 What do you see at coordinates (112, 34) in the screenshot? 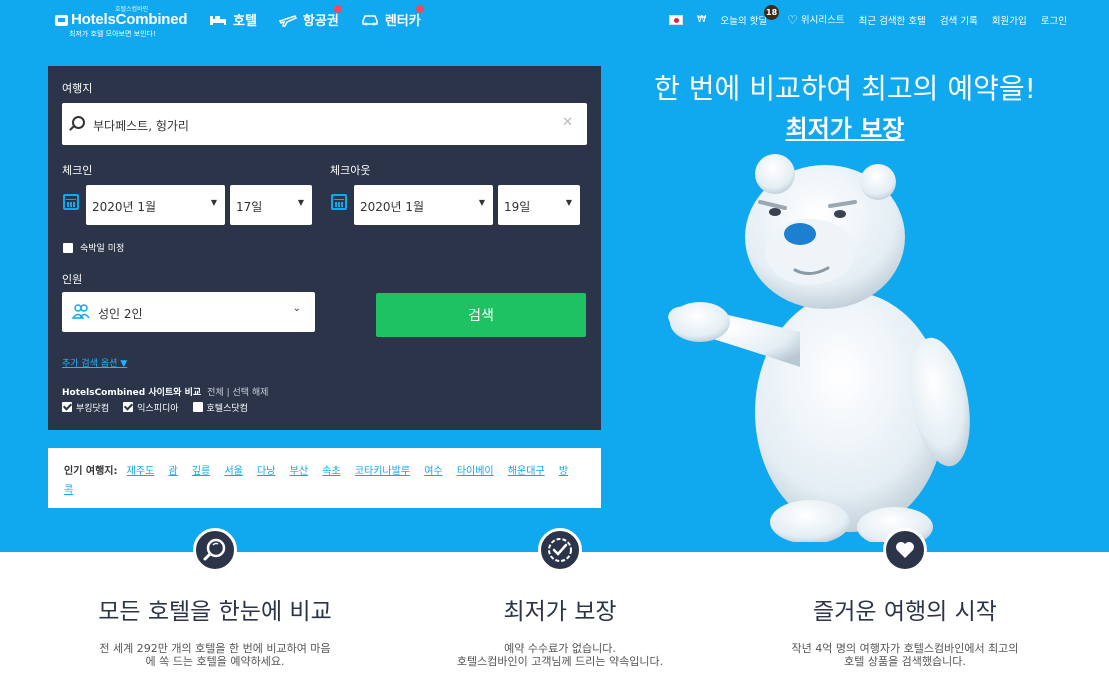
I see `logo-tagline: 최저가 호텔 모아보면 보인다!` at bounding box center [112, 34].